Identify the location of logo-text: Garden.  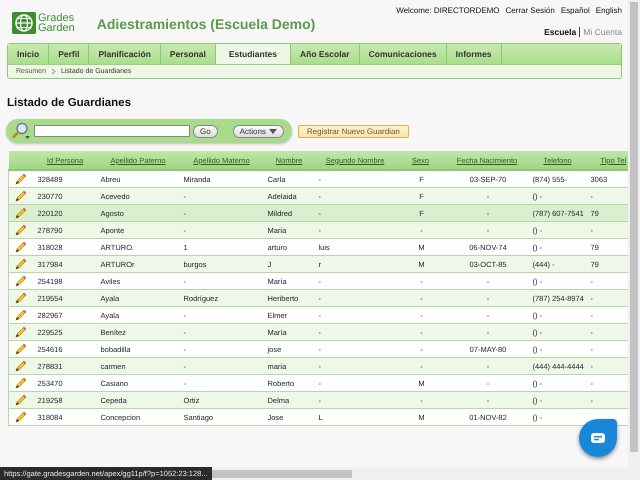
(56, 28).